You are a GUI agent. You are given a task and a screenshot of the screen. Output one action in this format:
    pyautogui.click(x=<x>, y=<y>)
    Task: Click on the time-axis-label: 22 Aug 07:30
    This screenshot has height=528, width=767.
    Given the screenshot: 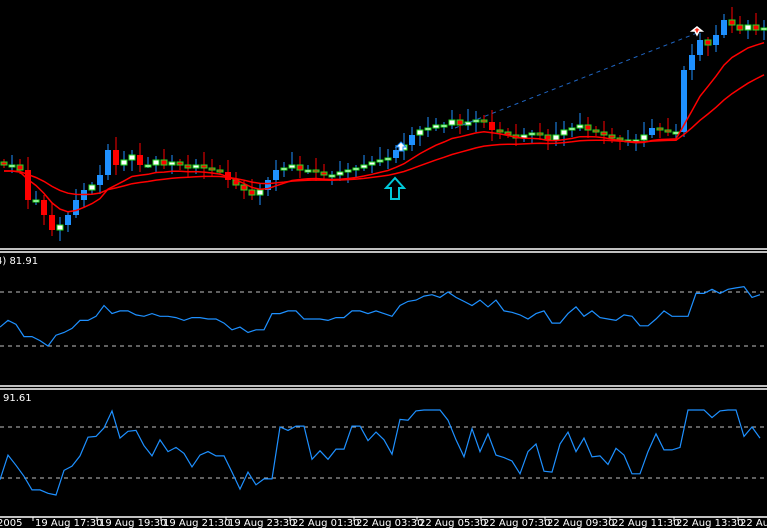 What is the action you would take?
    pyautogui.click(x=517, y=523)
    